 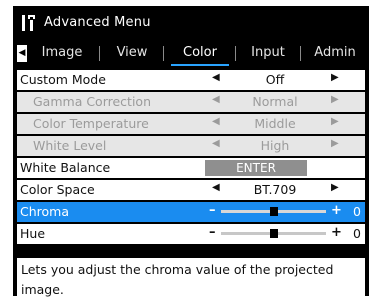 I want to click on hue-slider, so click(x=273, y=233).